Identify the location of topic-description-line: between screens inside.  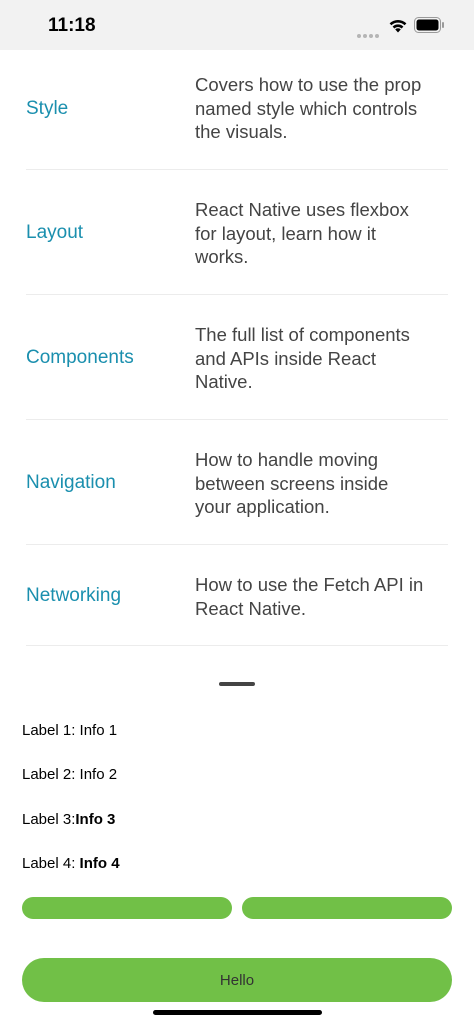
(292, 483).